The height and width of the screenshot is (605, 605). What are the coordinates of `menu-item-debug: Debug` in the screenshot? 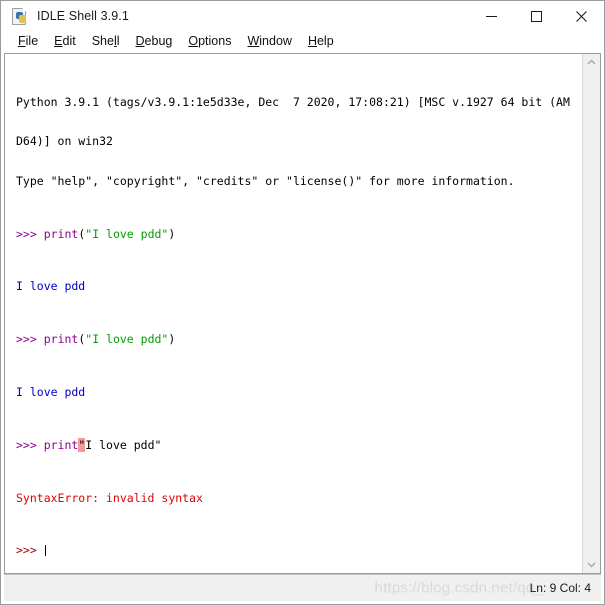 It's located at (154, 41).